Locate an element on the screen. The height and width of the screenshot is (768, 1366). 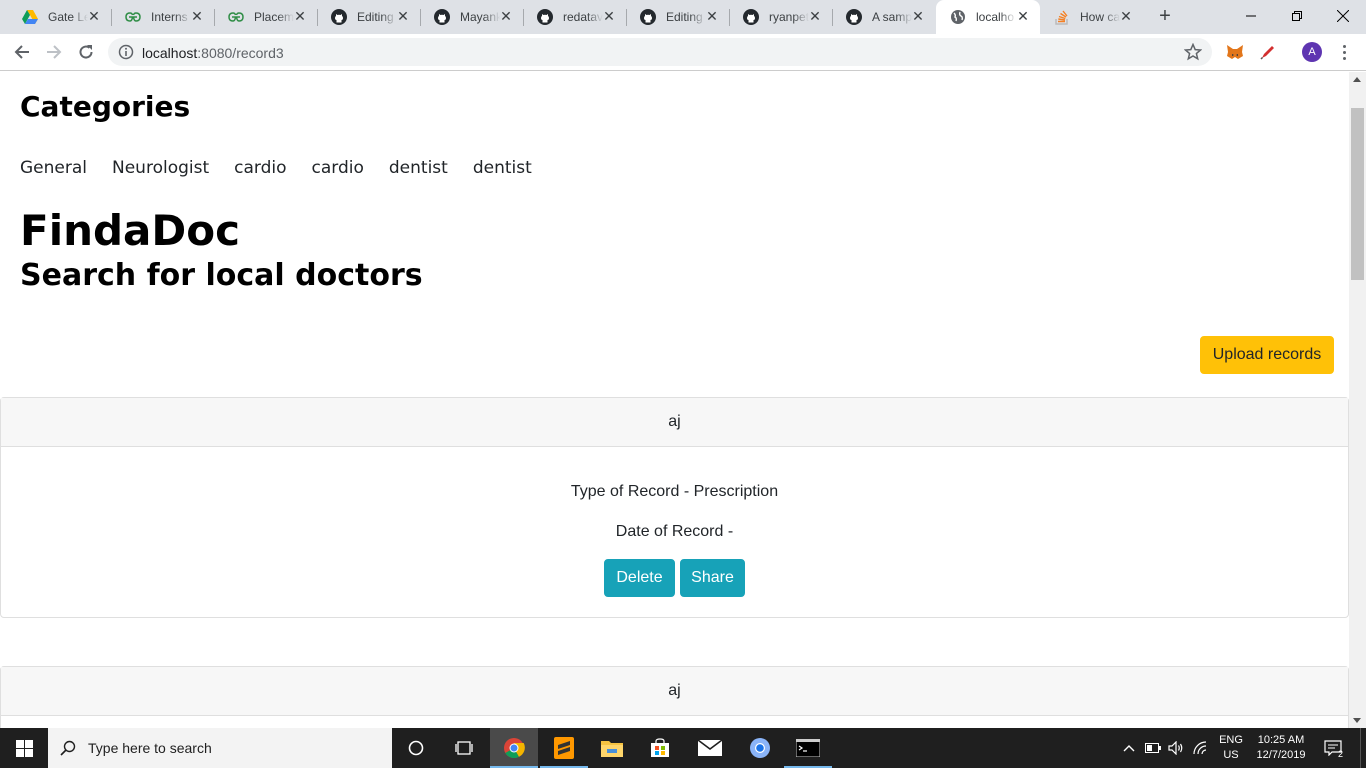
category-link: Neurologist is located at coordinates (160, 168).